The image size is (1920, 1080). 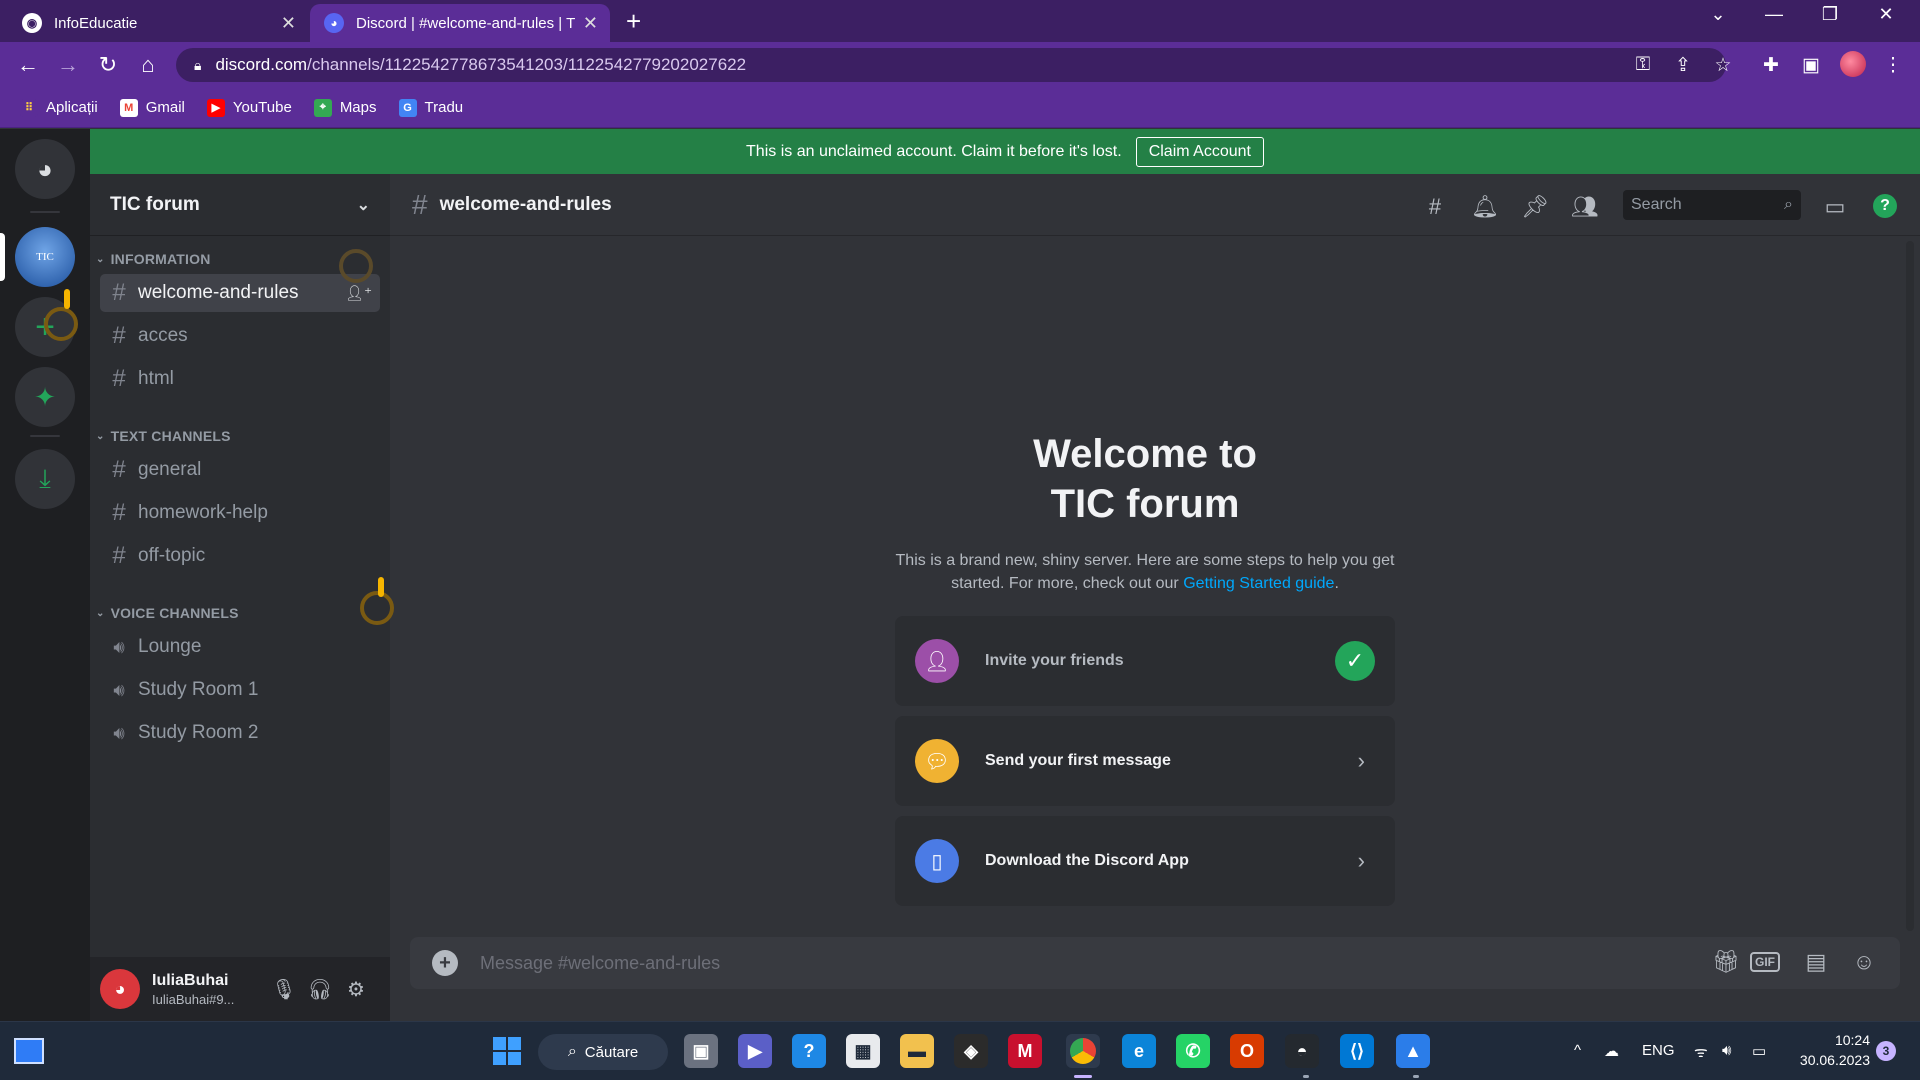 What do you see at coordinates (1910, 586) in the screenshot?
I see `chat-scrollbar` at bounding box center [1910, 586].